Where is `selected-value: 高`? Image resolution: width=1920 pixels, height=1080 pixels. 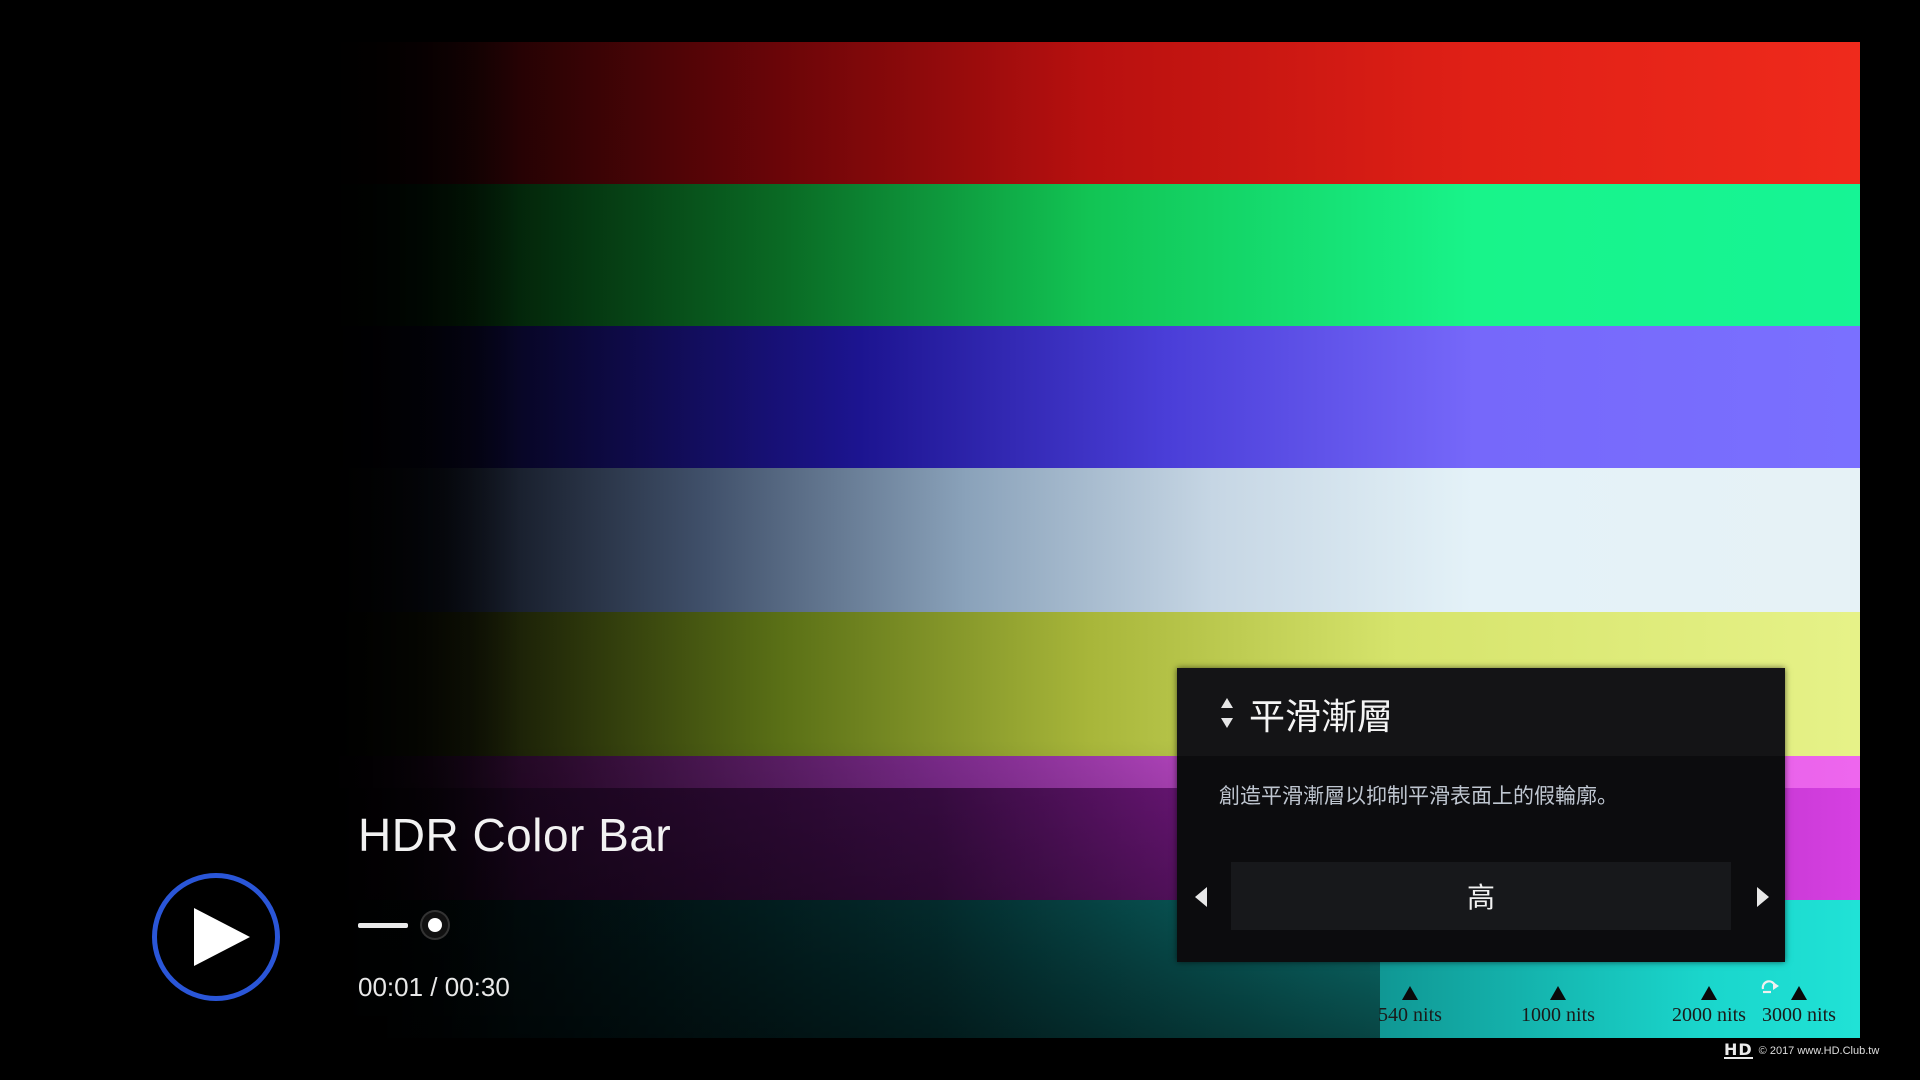 selected-value: 高 is located at coordinates (1481, 896).